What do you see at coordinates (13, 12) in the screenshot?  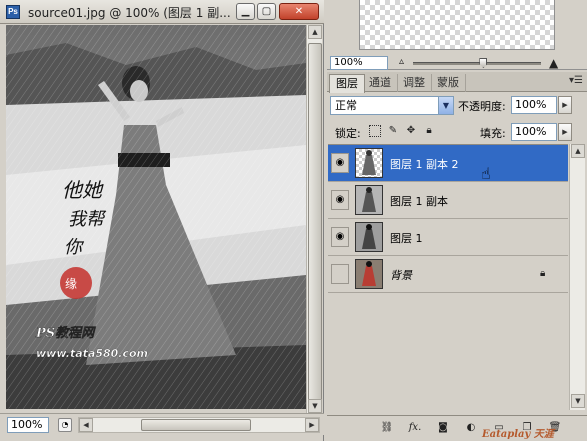 I see `photoshop-app-icon: Ps` at bounding box center [13, 12].